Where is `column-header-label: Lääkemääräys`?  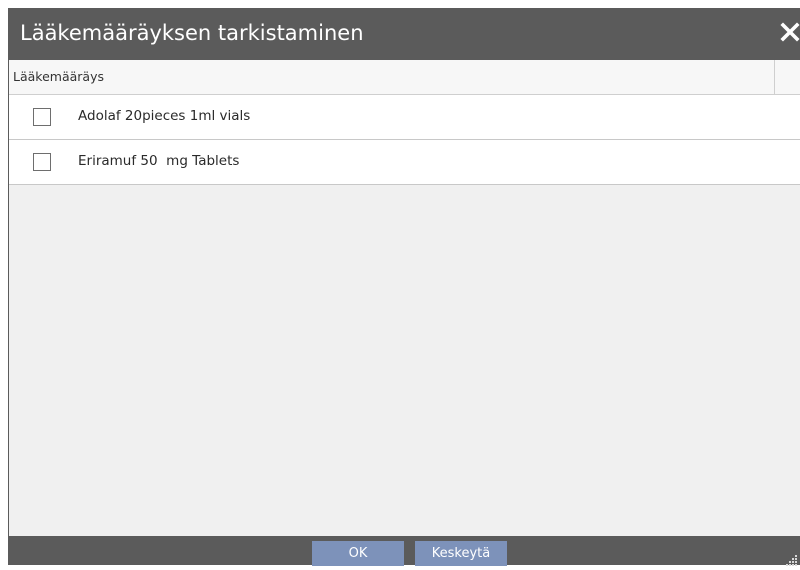 column-header-label: Lääkemääräys is located at coordinates (58, 76).